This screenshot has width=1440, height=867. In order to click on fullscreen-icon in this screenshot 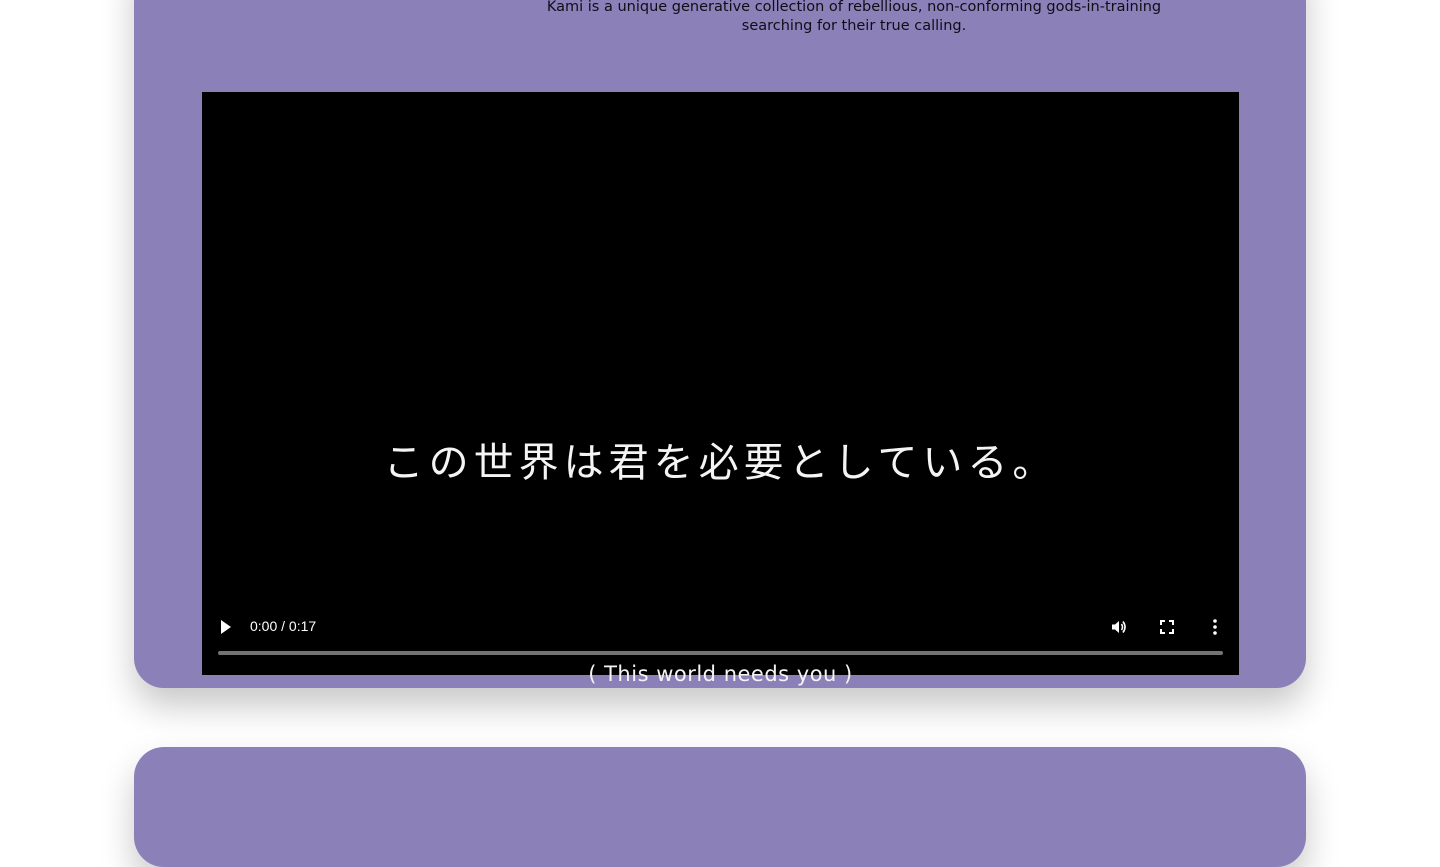, I will do `click(1167, 627)`.